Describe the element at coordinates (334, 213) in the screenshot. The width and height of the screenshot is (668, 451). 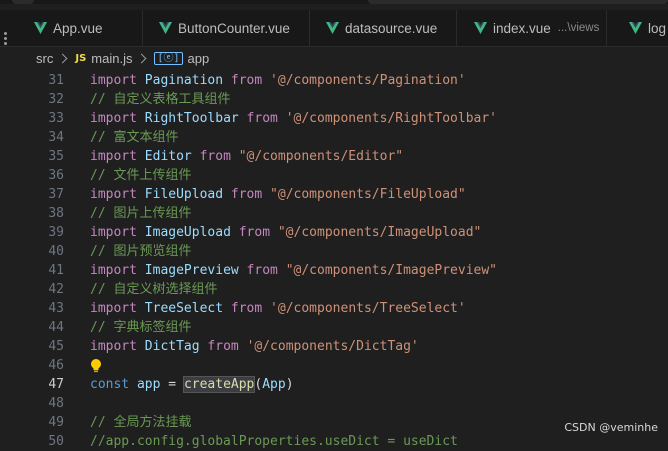
I see `code-line: 38 // 图片上传组件` at that location.